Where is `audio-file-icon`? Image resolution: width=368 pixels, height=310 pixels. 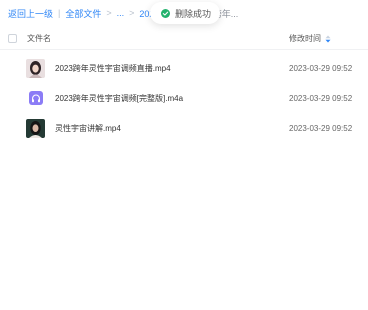
audio-file-icon is located at coordinates (35, 98).